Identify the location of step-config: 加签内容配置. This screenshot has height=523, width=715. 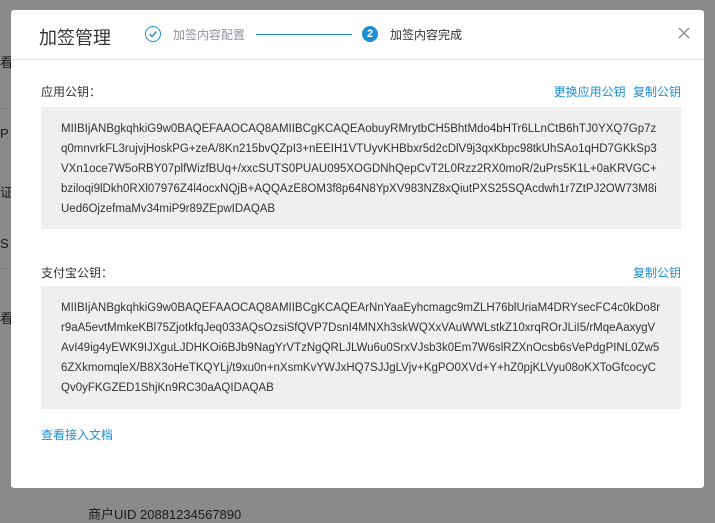
(195, 34).